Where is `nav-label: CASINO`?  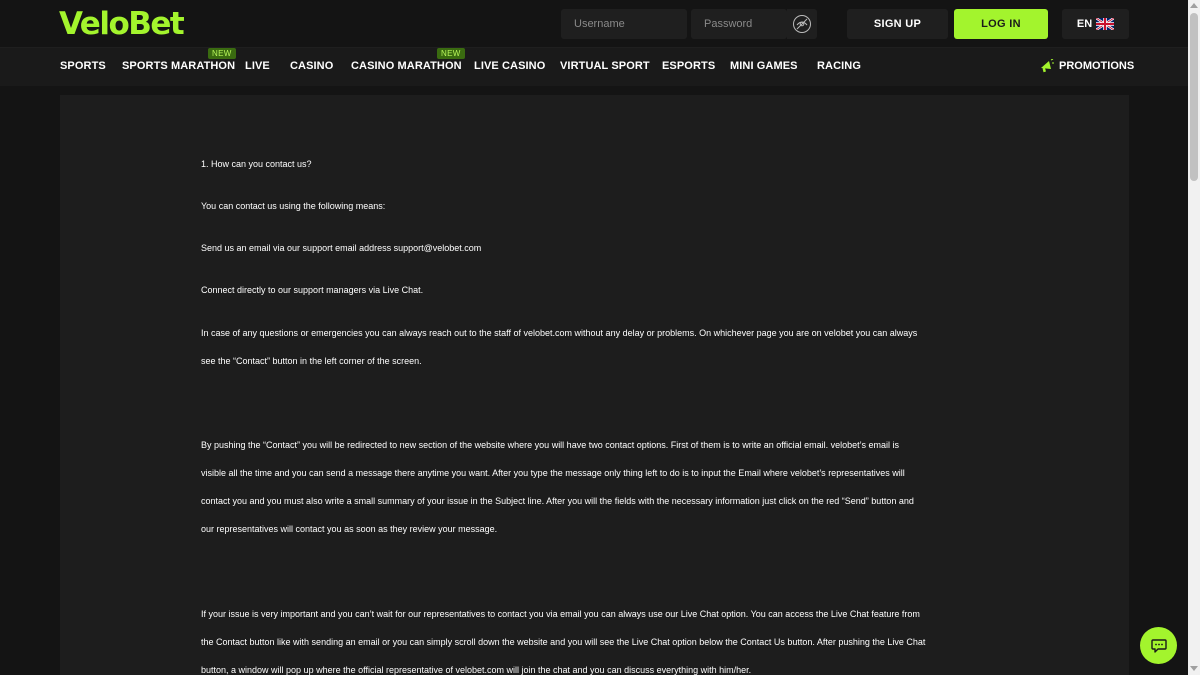 nav-label: CASINO is located at coordinates (312, 66).